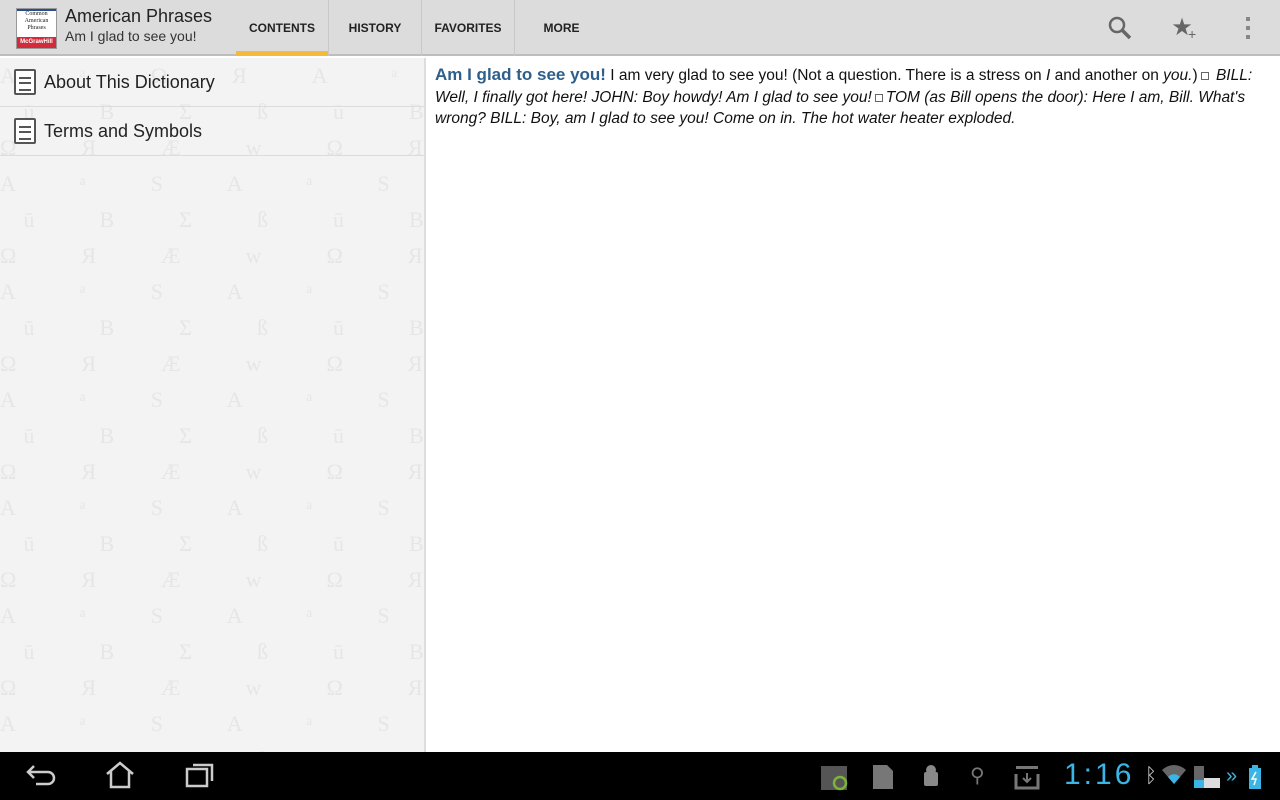  Describe the element at coordinates (640, 776) in the screenshot. I see `system-bar: ⚲ 1:16 ᛒ »` at that location.